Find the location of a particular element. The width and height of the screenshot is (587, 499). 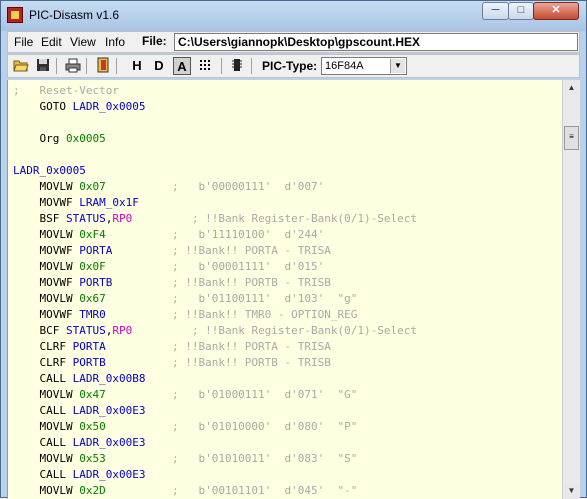

code-line: MOVLW 0x53 ; b'01010011' d'083' "S" is located at coordinates (185, 459).